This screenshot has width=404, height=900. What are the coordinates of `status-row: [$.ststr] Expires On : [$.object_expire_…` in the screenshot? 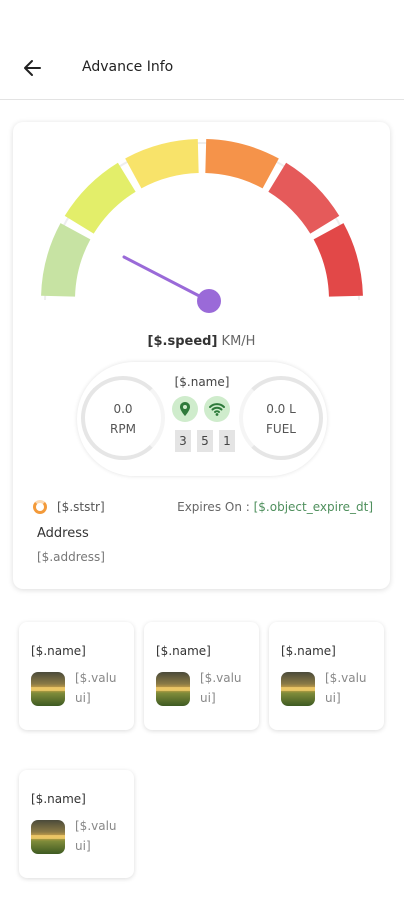 It's located at (203, 508).